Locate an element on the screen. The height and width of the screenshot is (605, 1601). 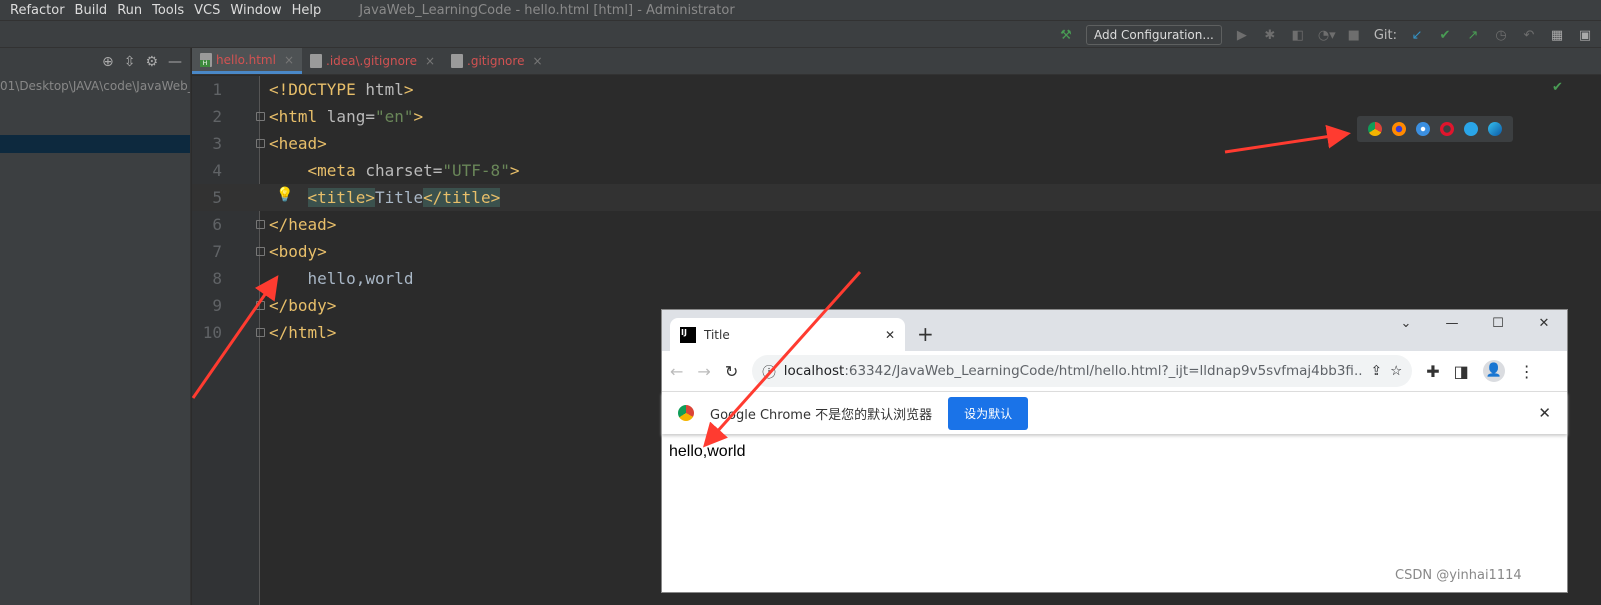
arrow-to-body is located at coordinates (235, 337).